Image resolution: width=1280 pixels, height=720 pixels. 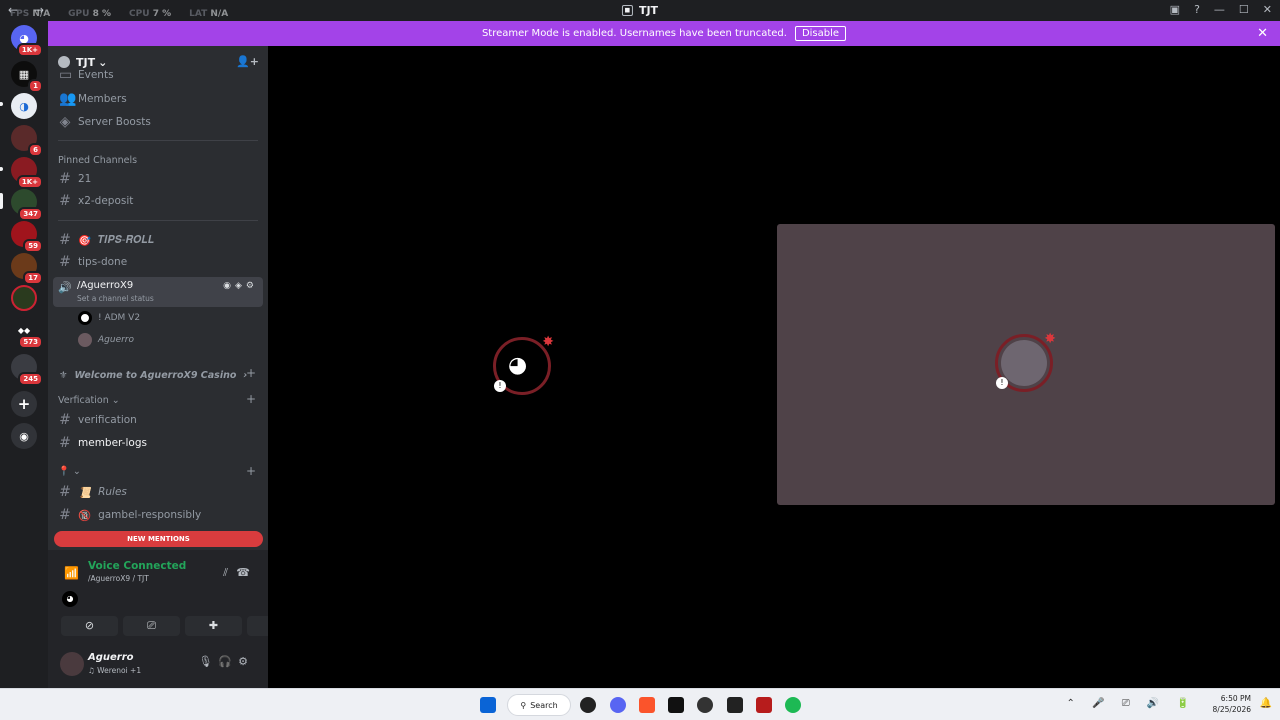 I want to click on system-tray: ⌃ 🎤 ⎚ 🔊 🔋, so click(x=1131, y=703).